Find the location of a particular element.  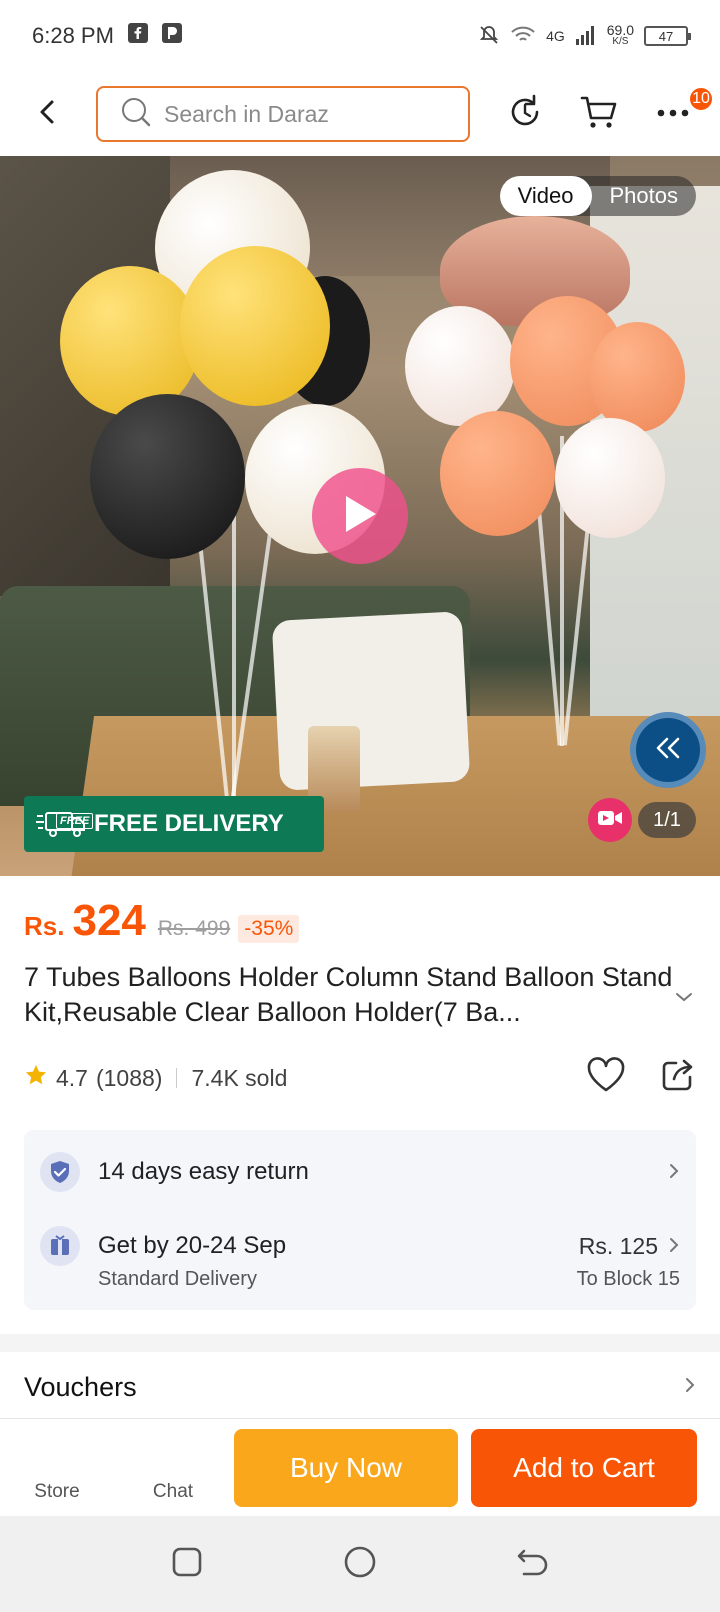

system-back-button is located at coordinates (533, 1564).